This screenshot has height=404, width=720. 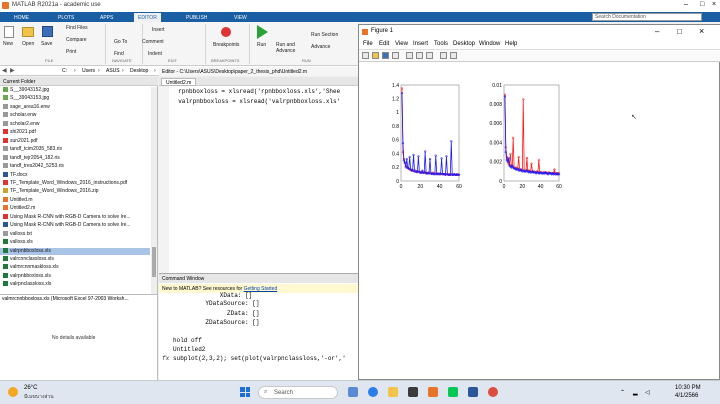 I want to click on file-list-item: valloss.xls, so click(x=18, y=242).